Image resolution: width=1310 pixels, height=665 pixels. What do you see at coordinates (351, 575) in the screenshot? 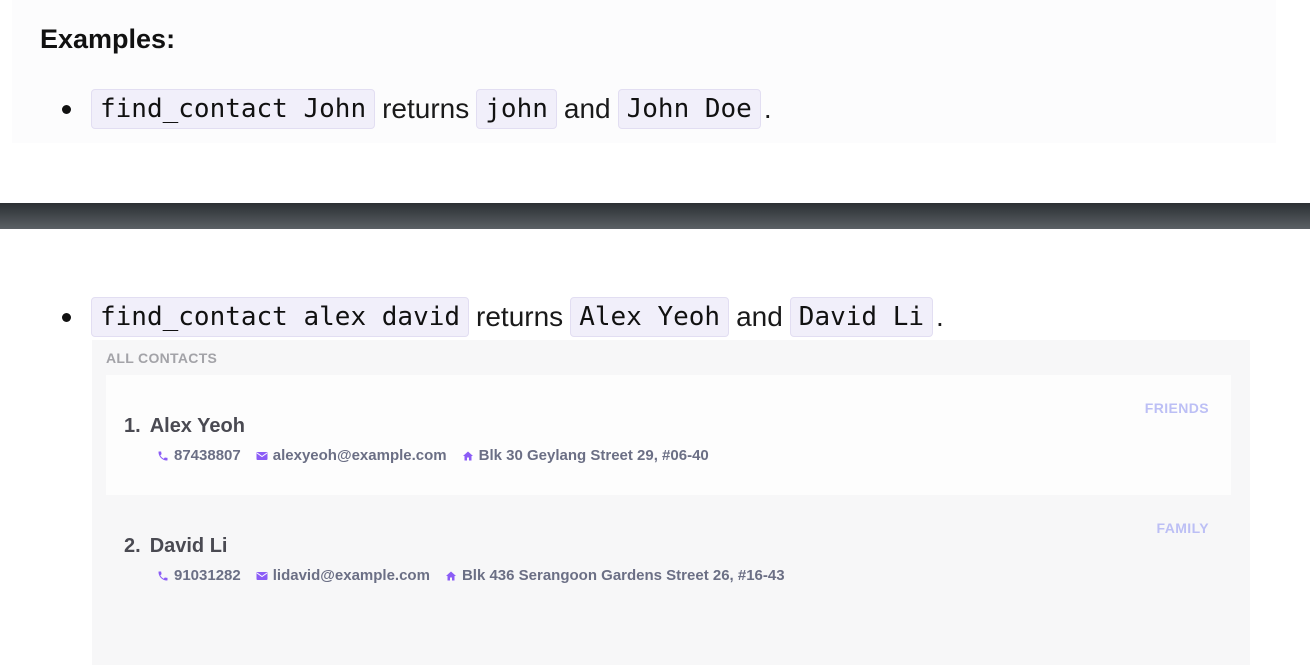
I see `email-text: lidavid@example.com` at bounding box center [351, 575].